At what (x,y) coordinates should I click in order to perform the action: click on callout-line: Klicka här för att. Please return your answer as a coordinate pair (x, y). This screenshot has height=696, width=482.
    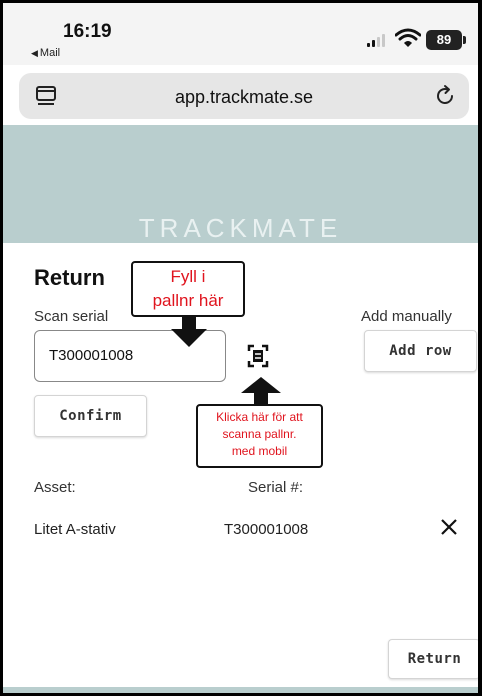
    Looking at the image, I should click on (259, 417).